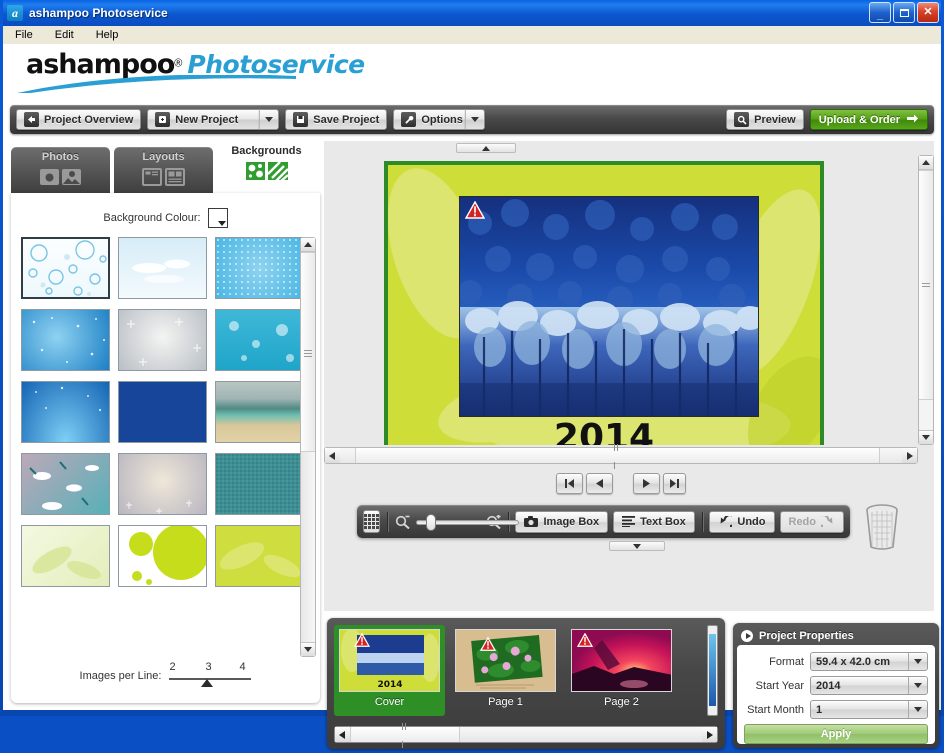  I want to click on collapse-bottom-handle, so click(637, 546).